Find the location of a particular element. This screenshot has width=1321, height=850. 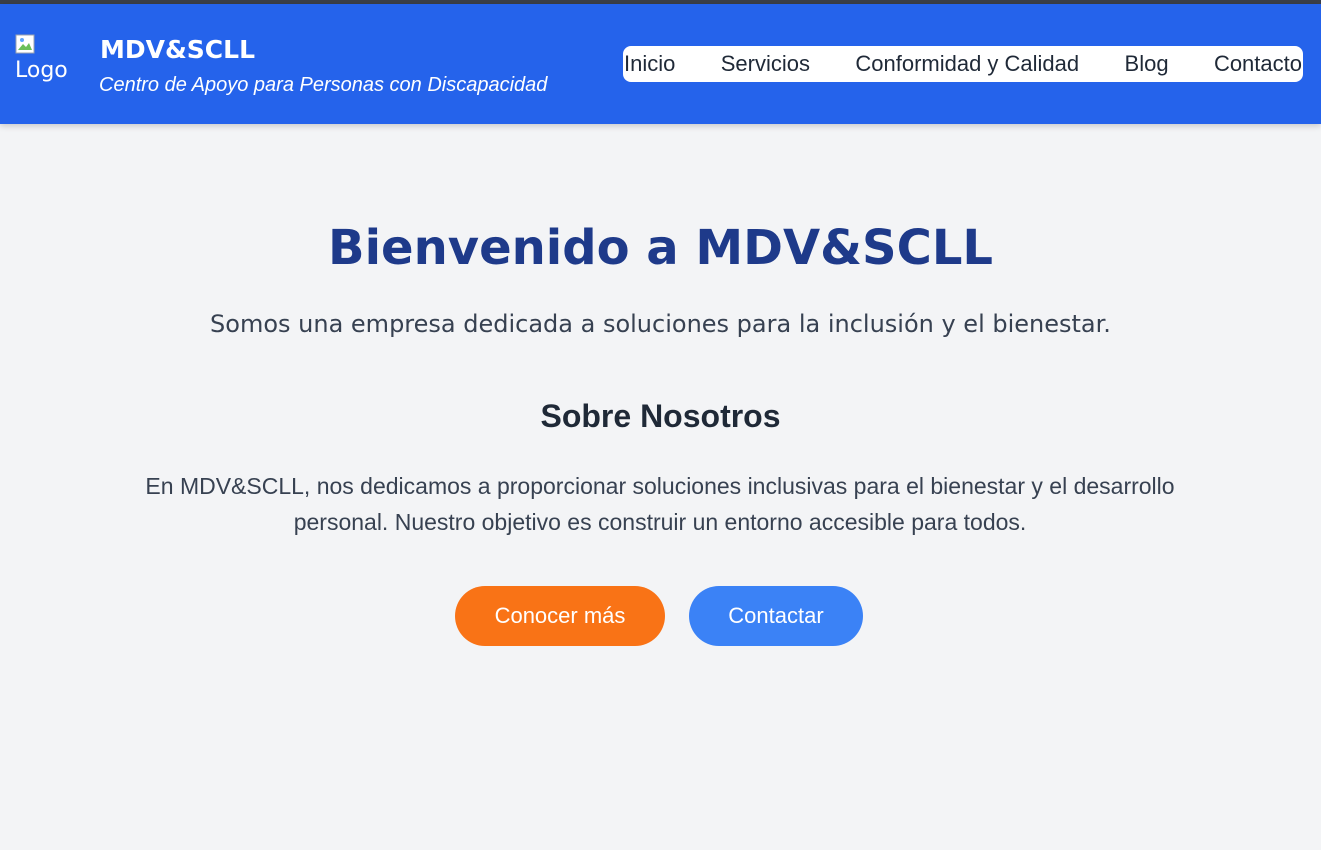

brand-title: MDV&SCLL is located at coordinates (177, 49).